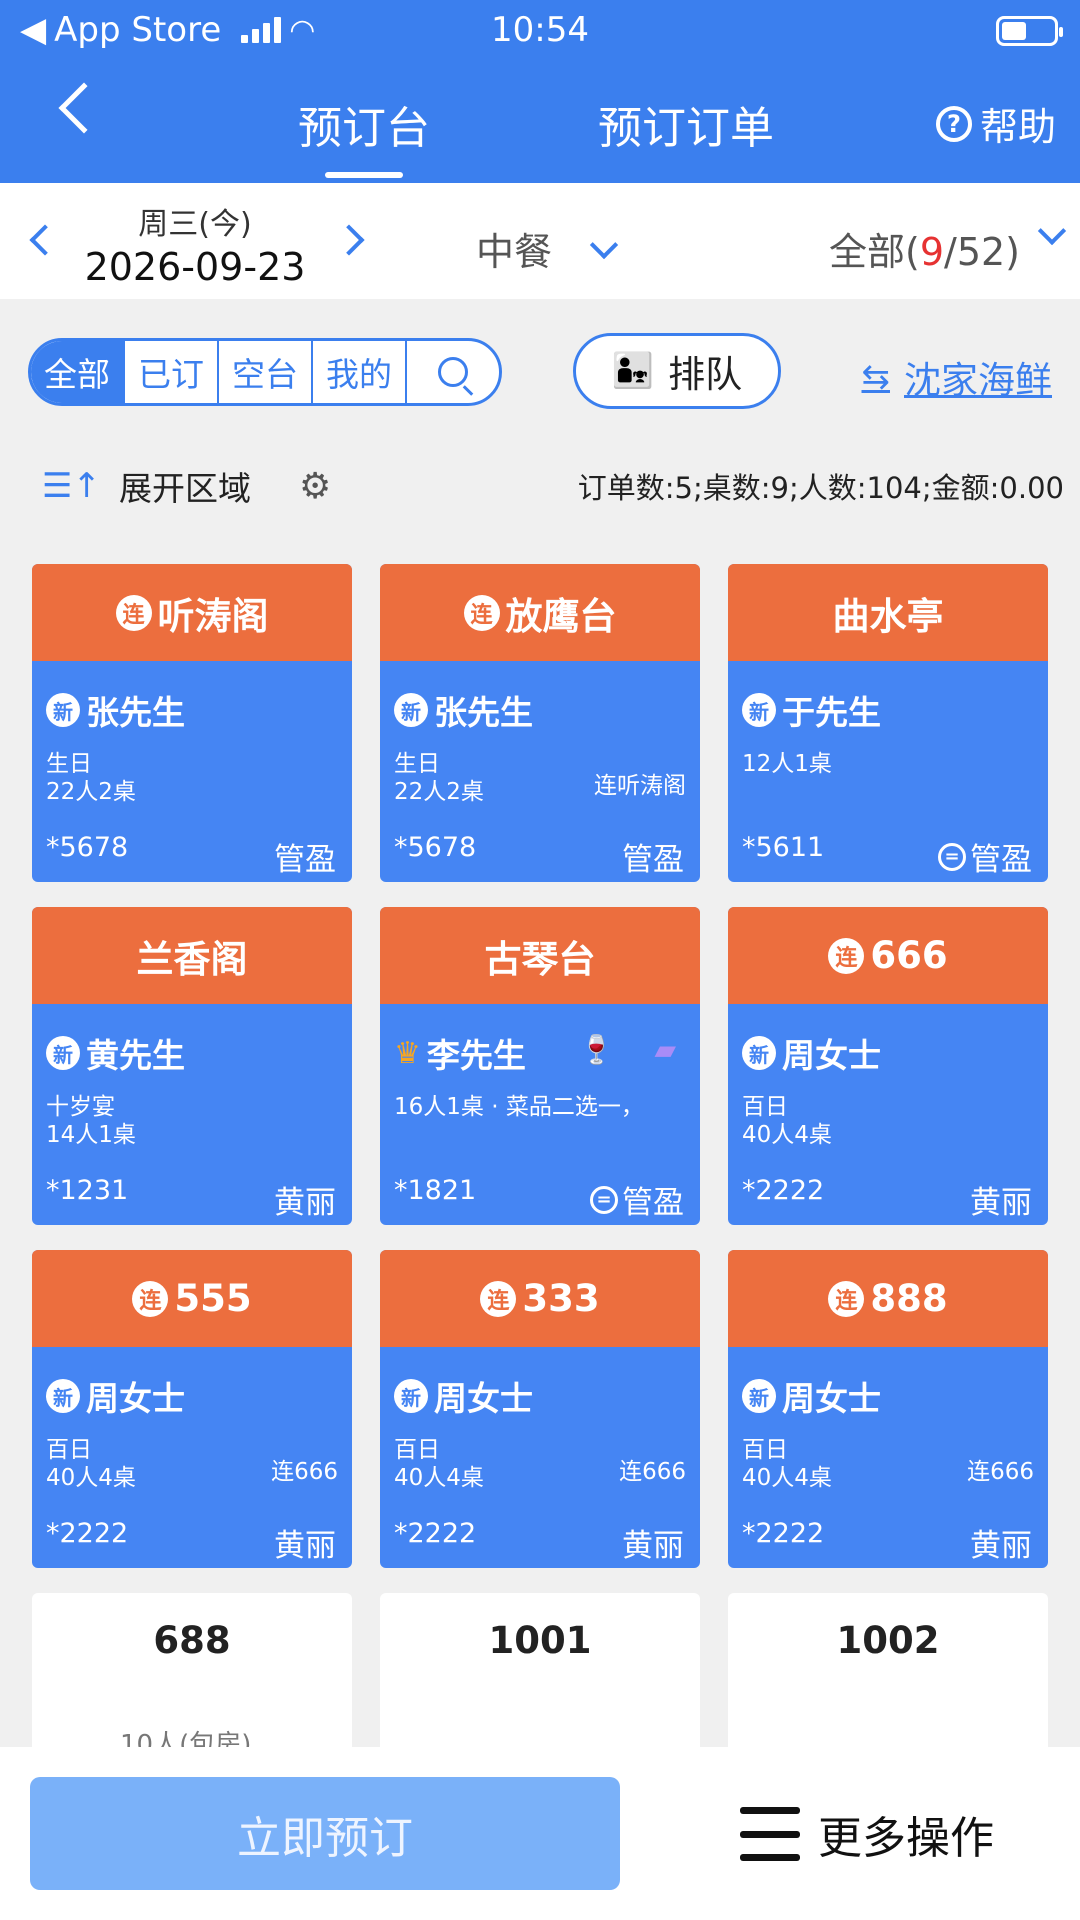 Image resolution: width=1080 pixels, height=1920 pixels. Describe the element at coordinates (888, 723) in the screenshot. I see `table-card: 曲水亭新于先生 12人1桌 *5611 = 管盈` at that location.